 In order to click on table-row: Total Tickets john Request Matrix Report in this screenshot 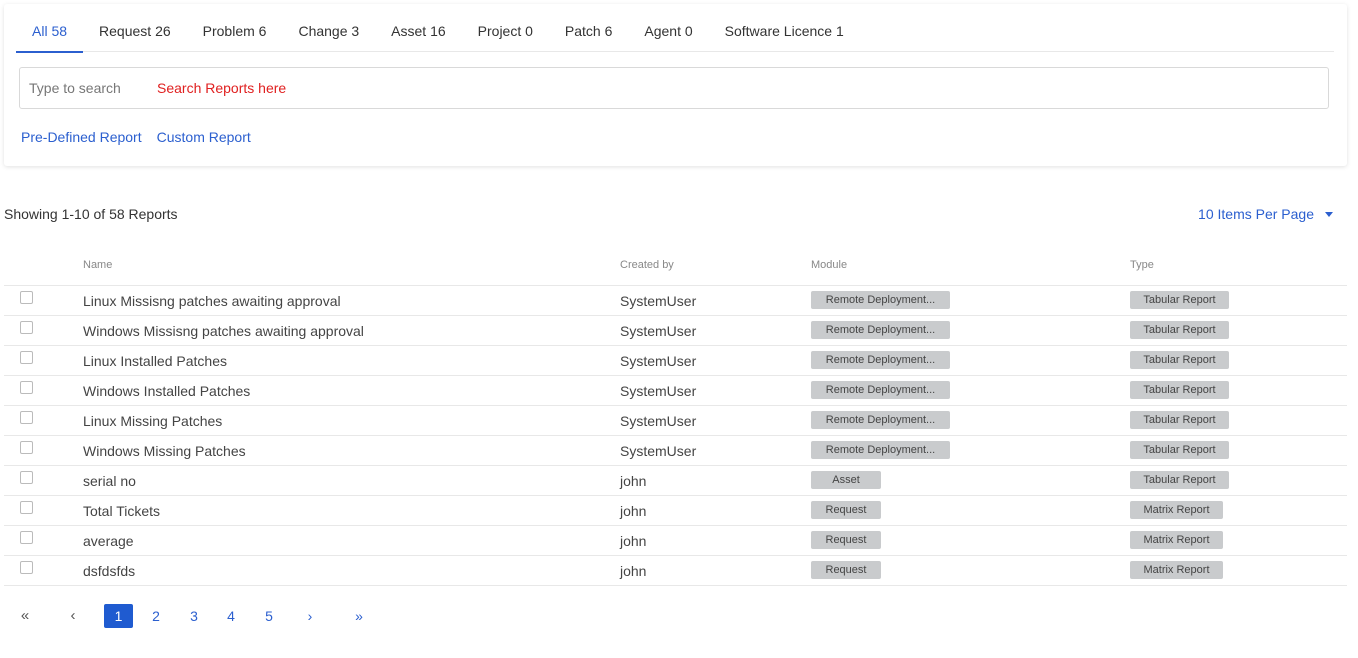, I will do `click(675, 511)`.